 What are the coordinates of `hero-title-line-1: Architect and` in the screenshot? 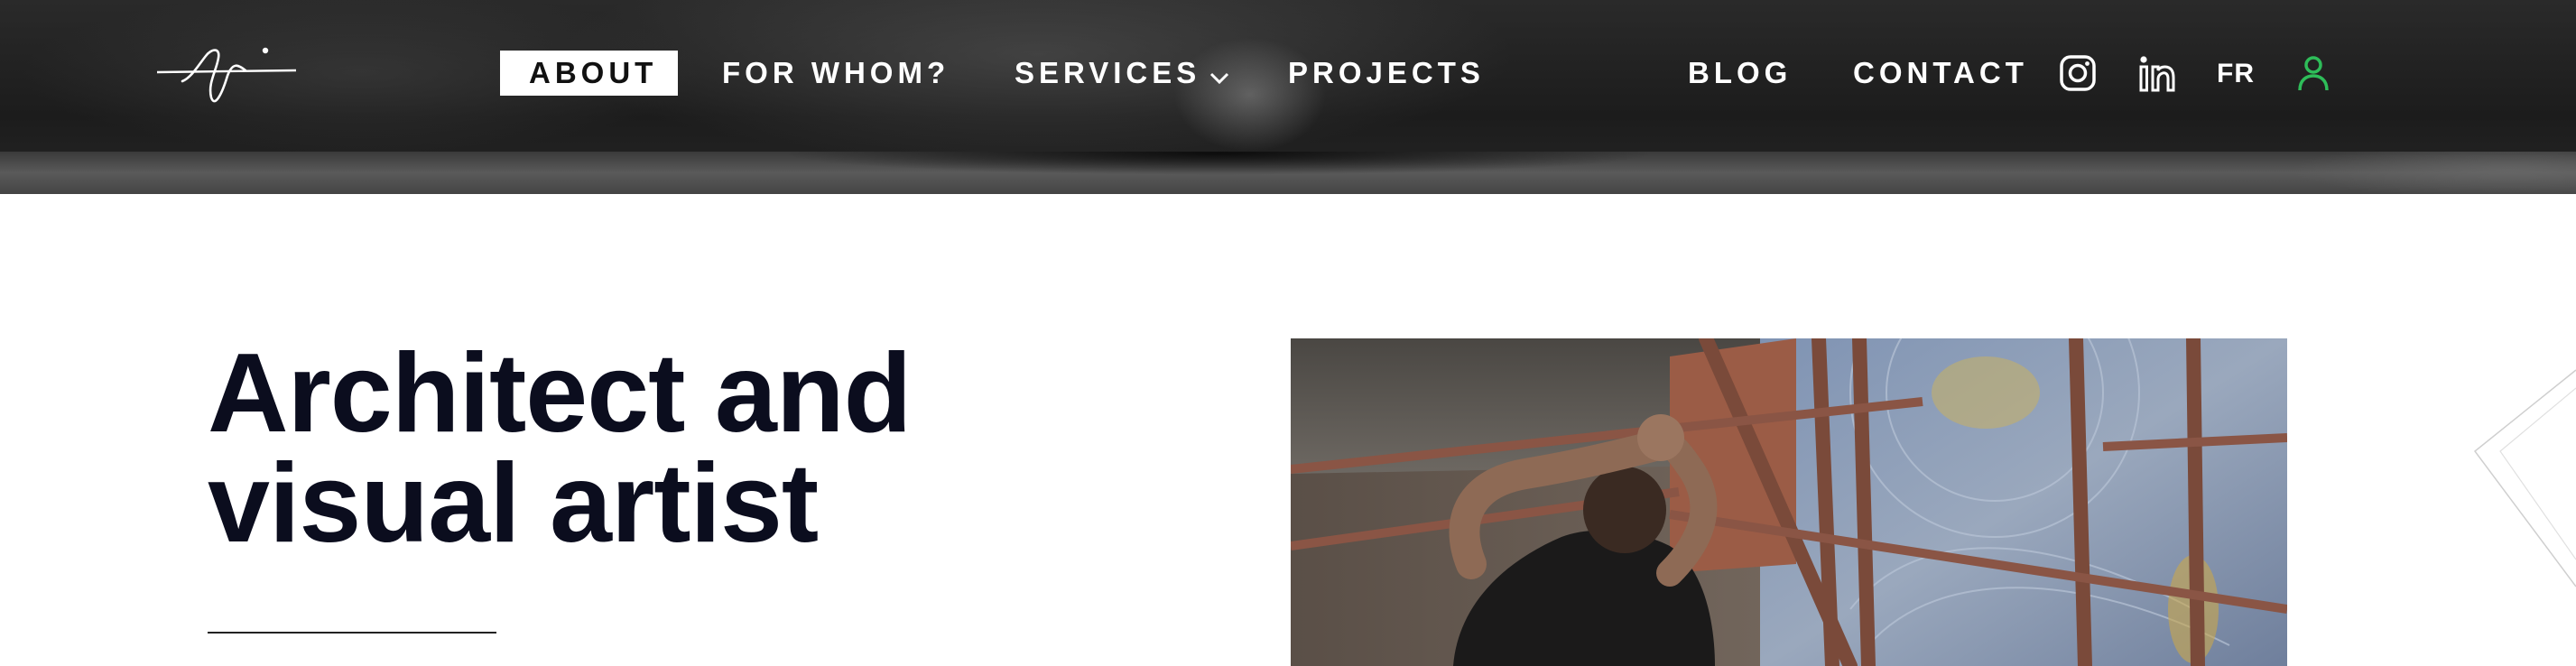 It's located at (560, 393).